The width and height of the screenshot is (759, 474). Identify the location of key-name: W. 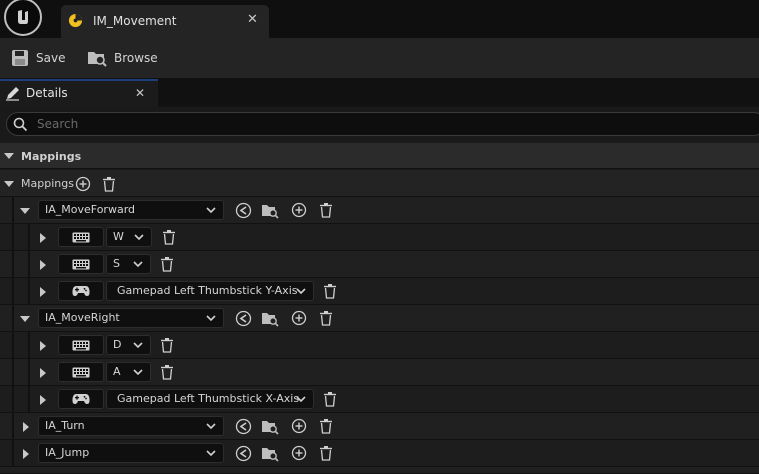
(118, 236).